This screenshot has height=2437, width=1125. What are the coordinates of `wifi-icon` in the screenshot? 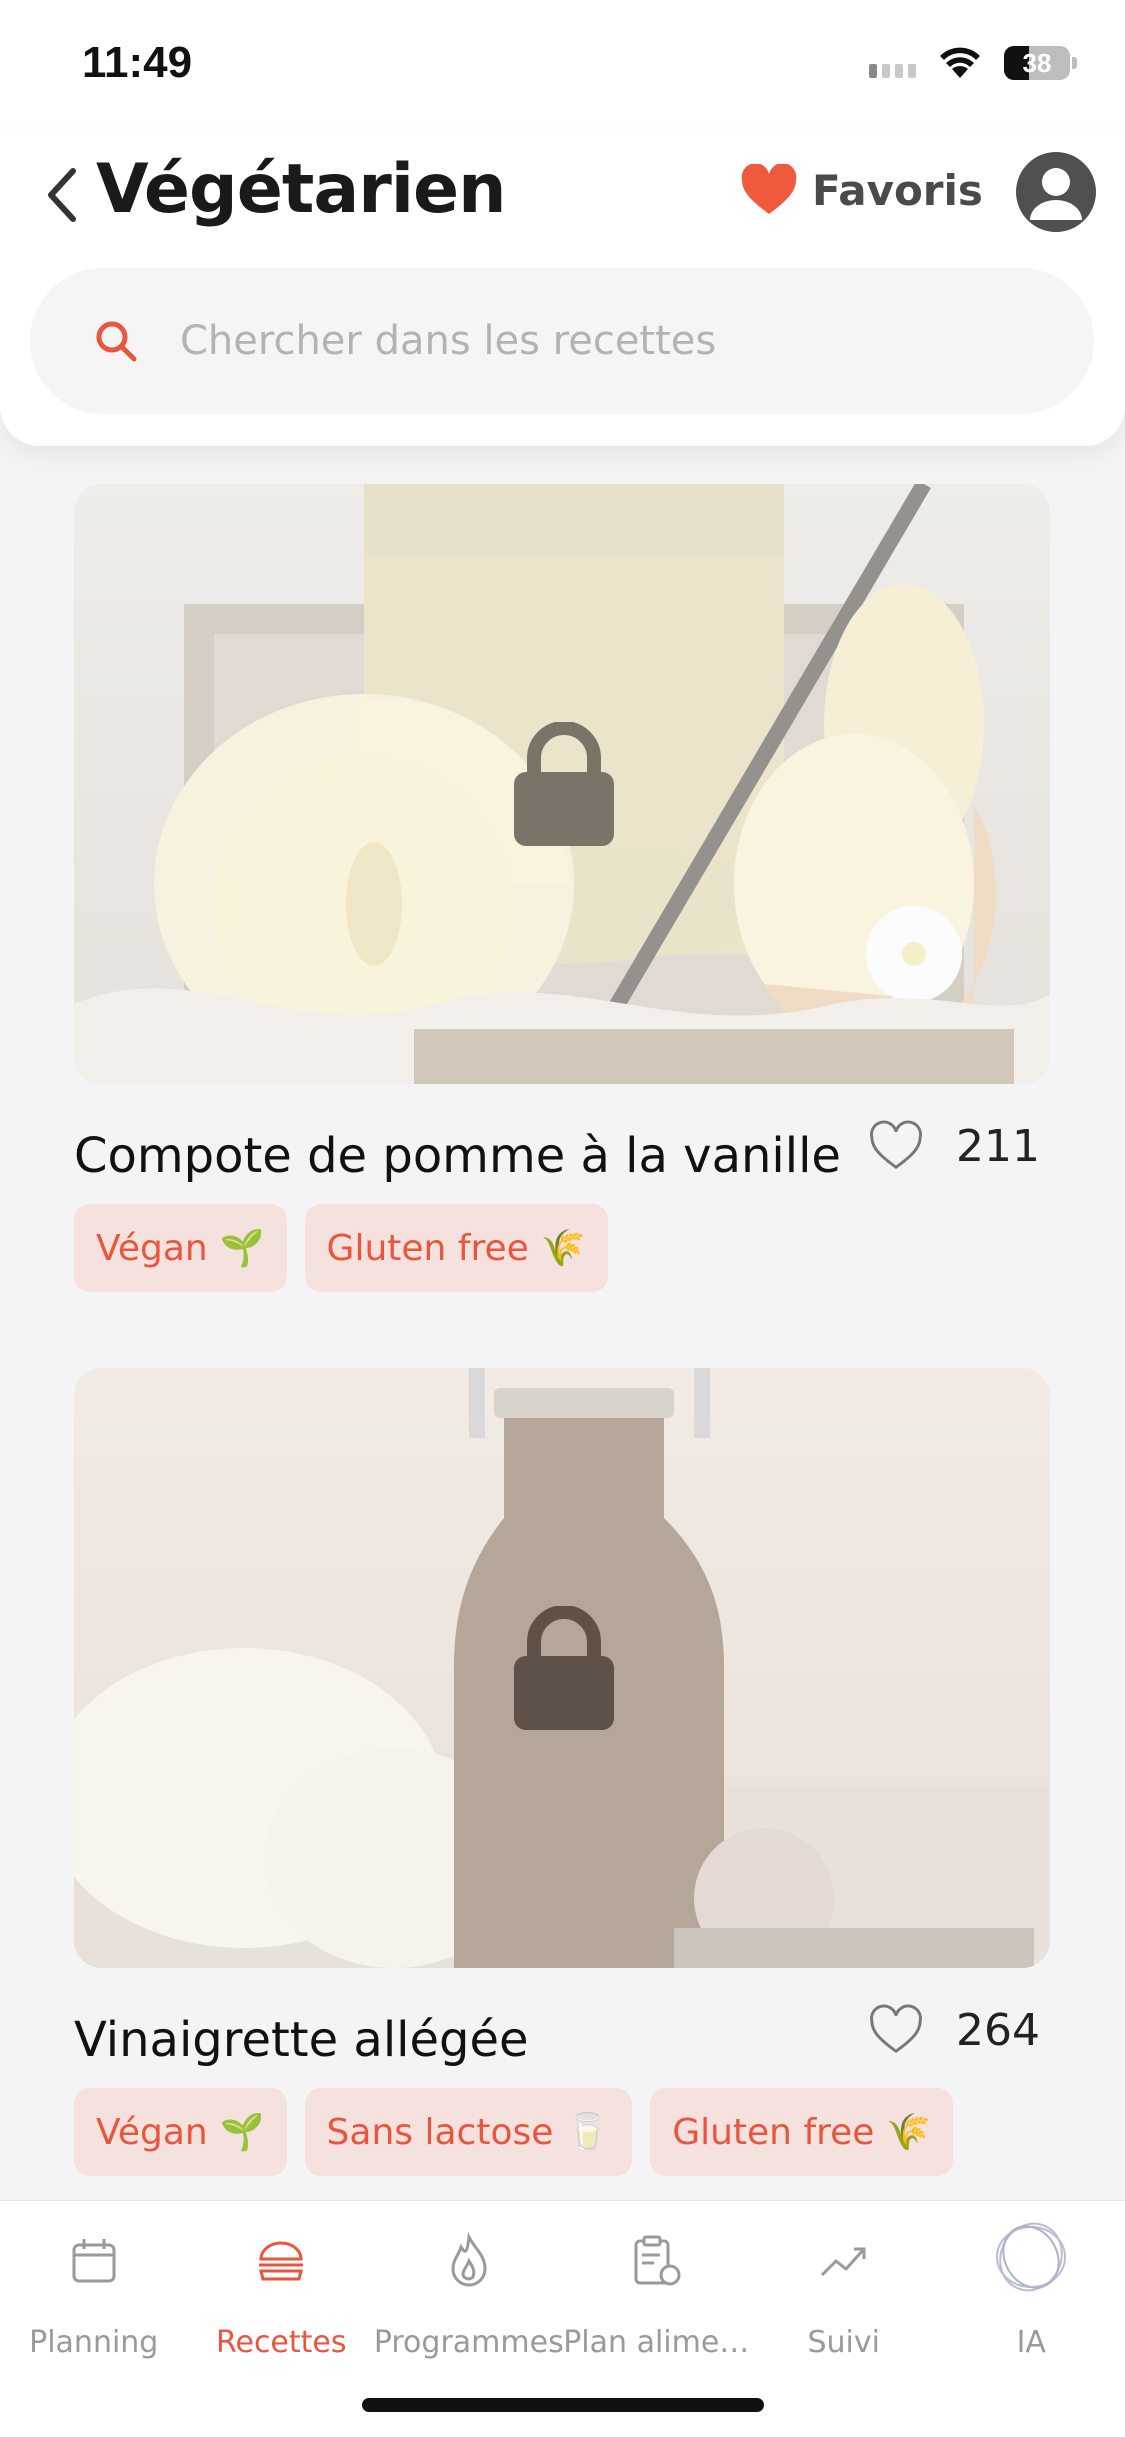 It's located at (960, 63).